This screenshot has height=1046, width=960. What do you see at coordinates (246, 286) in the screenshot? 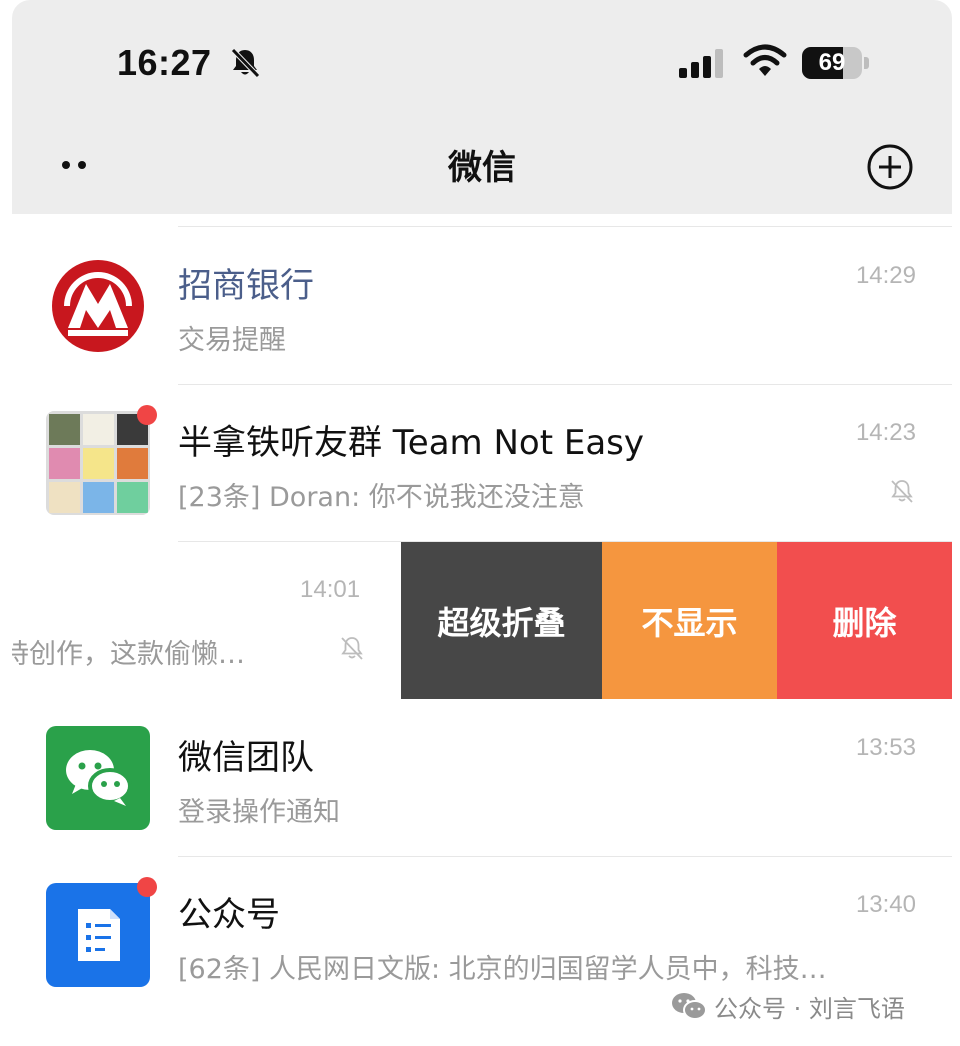
I see `chat-title: 招商银行` at bounding box center [246, 286].